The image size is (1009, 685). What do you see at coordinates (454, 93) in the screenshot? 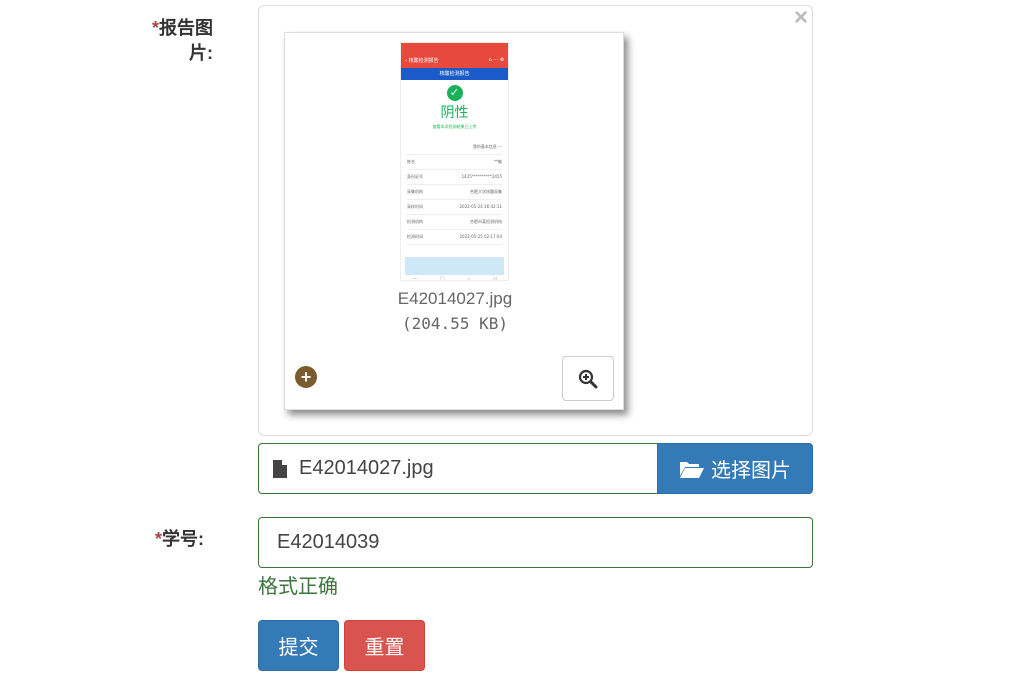
I see `check-icon: ✓` at bounding box center [454, 93].